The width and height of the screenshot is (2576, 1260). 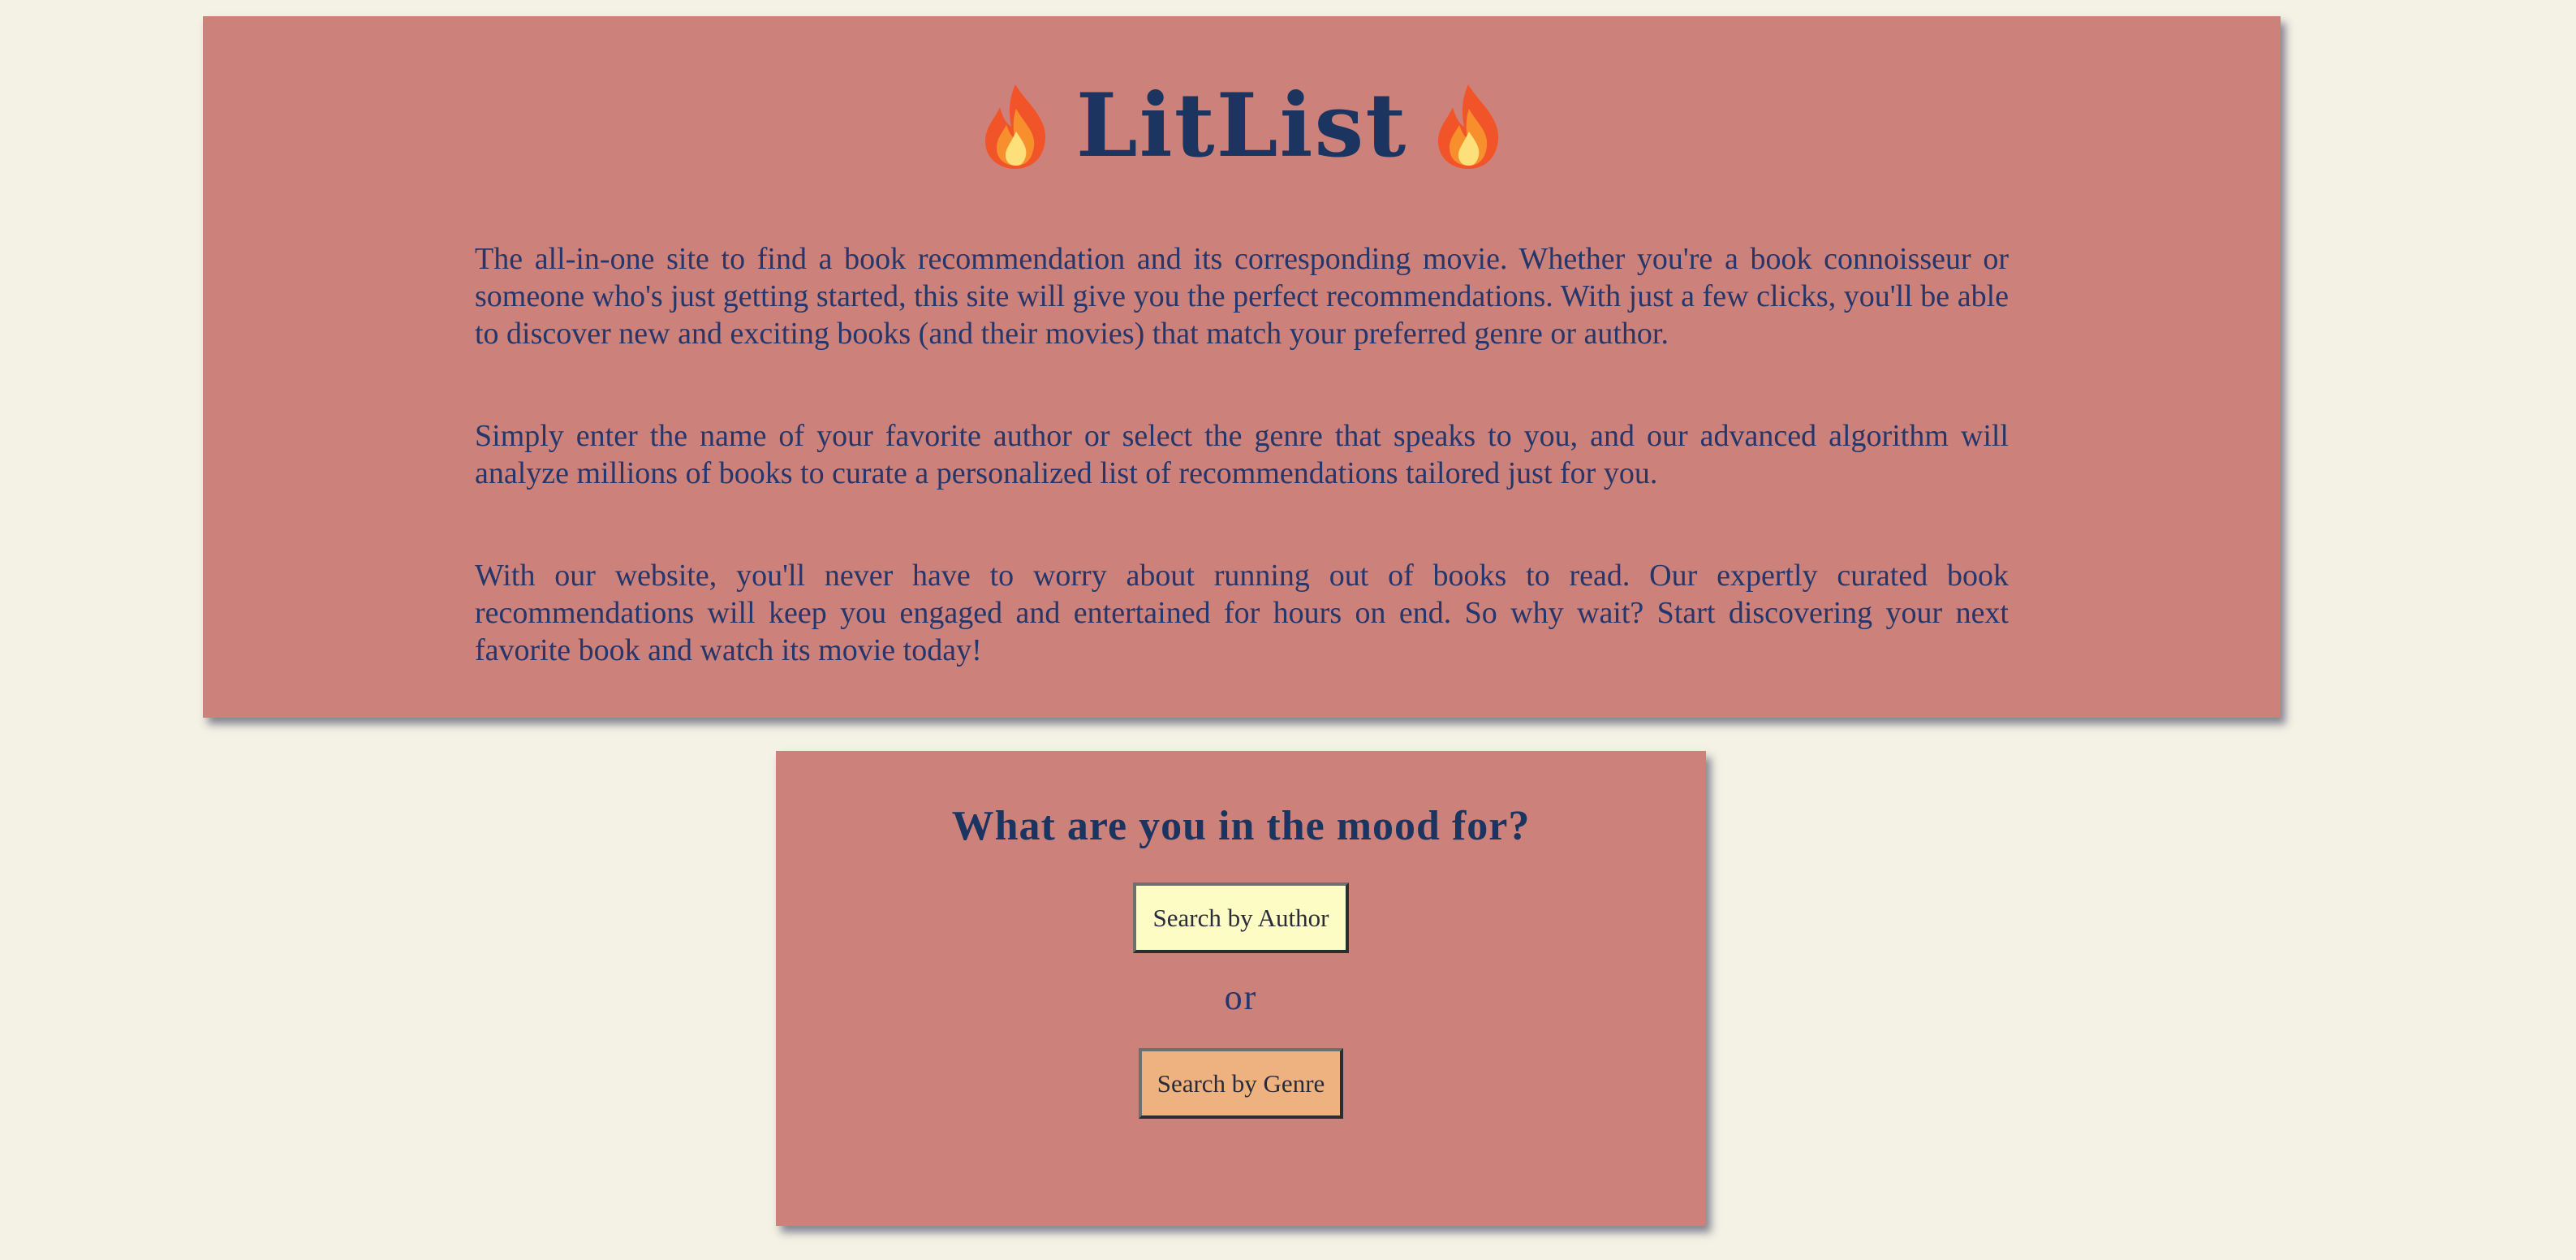 What do you see at coordinates (1241, 997) in the screenshot?
I see `or-separator: or` at bounding box center [1241, 997].